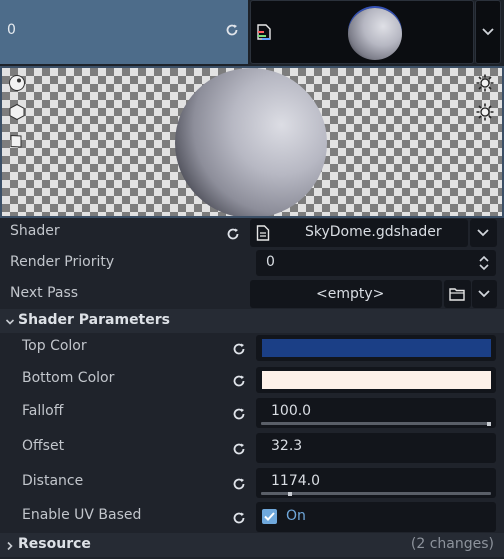 The image size is (504, 559). Describe the element at coordinates (295, 481) in the screenshot. I see `distance-value: 1174.0` at that location.